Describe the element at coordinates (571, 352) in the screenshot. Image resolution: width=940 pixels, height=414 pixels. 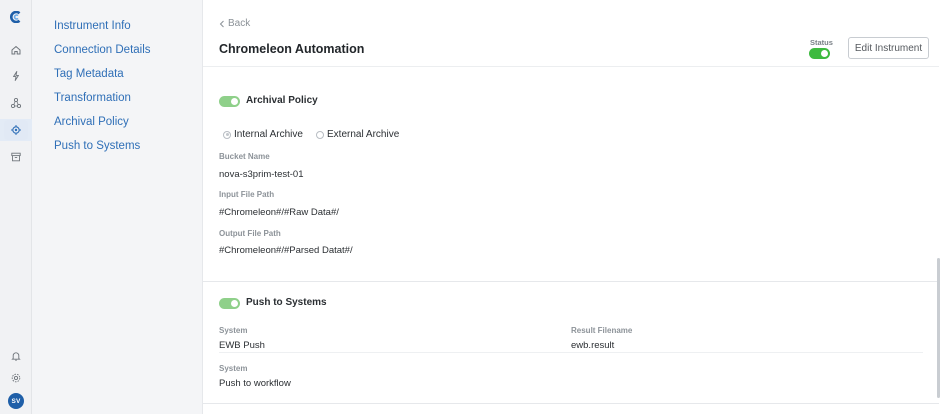
I see `row-divider` at that location.